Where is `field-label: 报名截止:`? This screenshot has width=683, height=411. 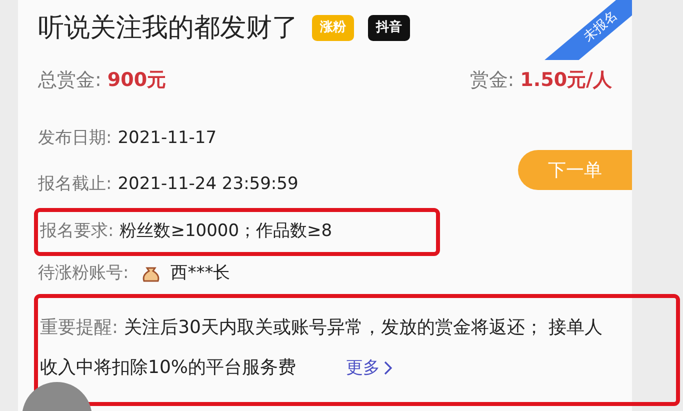
field-label: 报名截止: is located at coordinates (75, 184).